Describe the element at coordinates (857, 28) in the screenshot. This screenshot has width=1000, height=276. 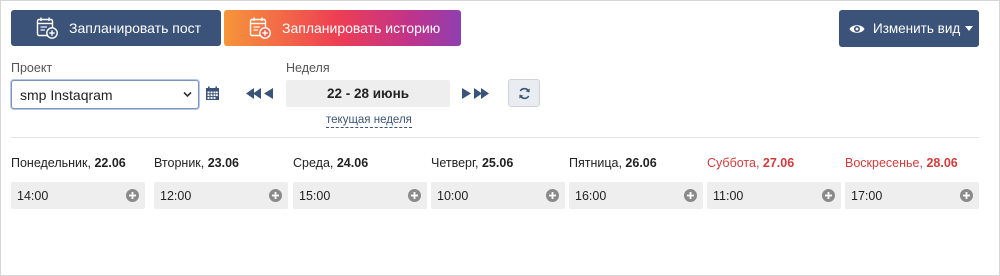
I see `eye-icon` at that location.